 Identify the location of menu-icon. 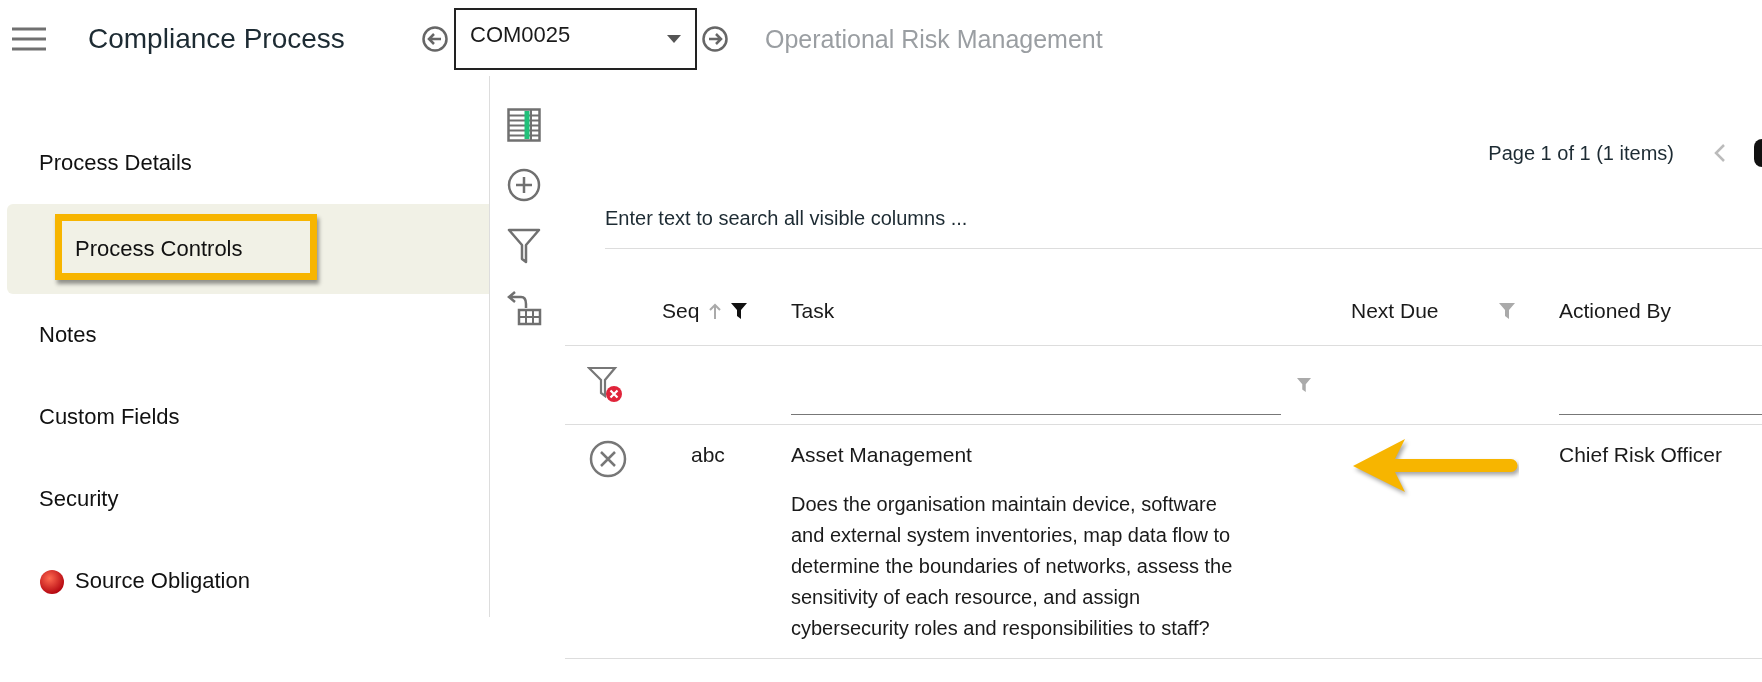
(29, 39).